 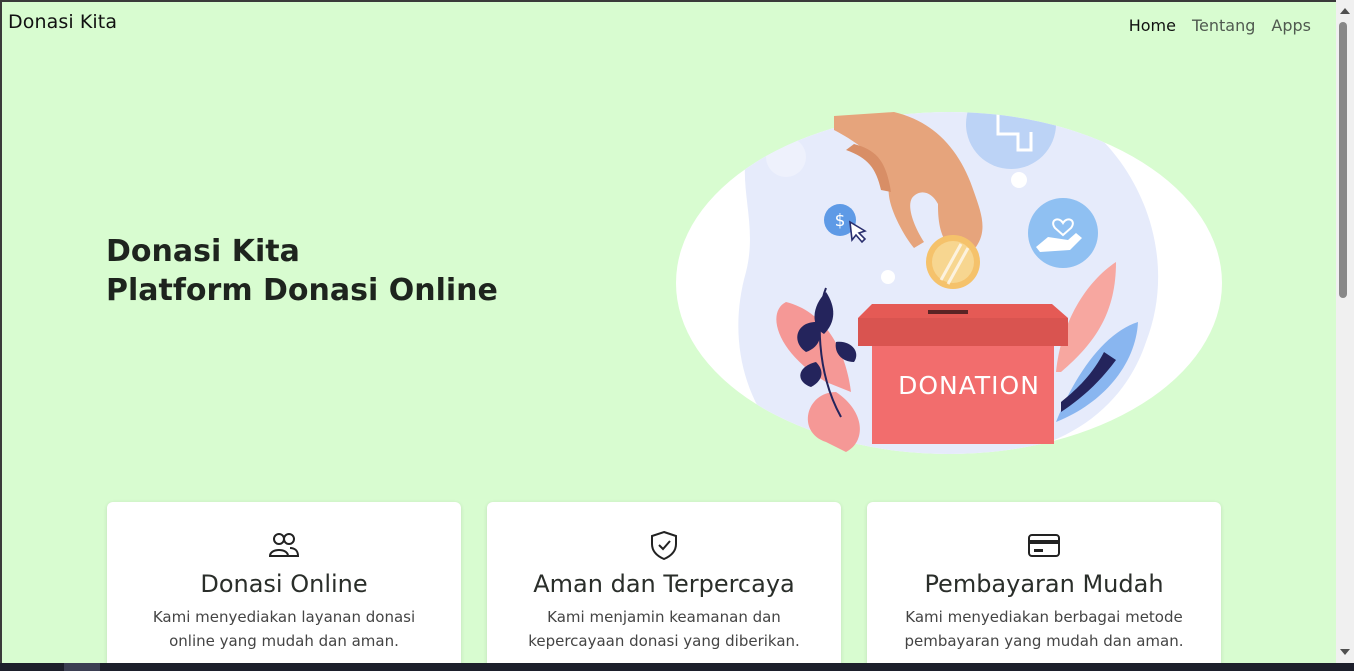 What do you see at coordinates (284, 545) in the screenshot?
I see `users-icon` at bounding box center [284, 545].